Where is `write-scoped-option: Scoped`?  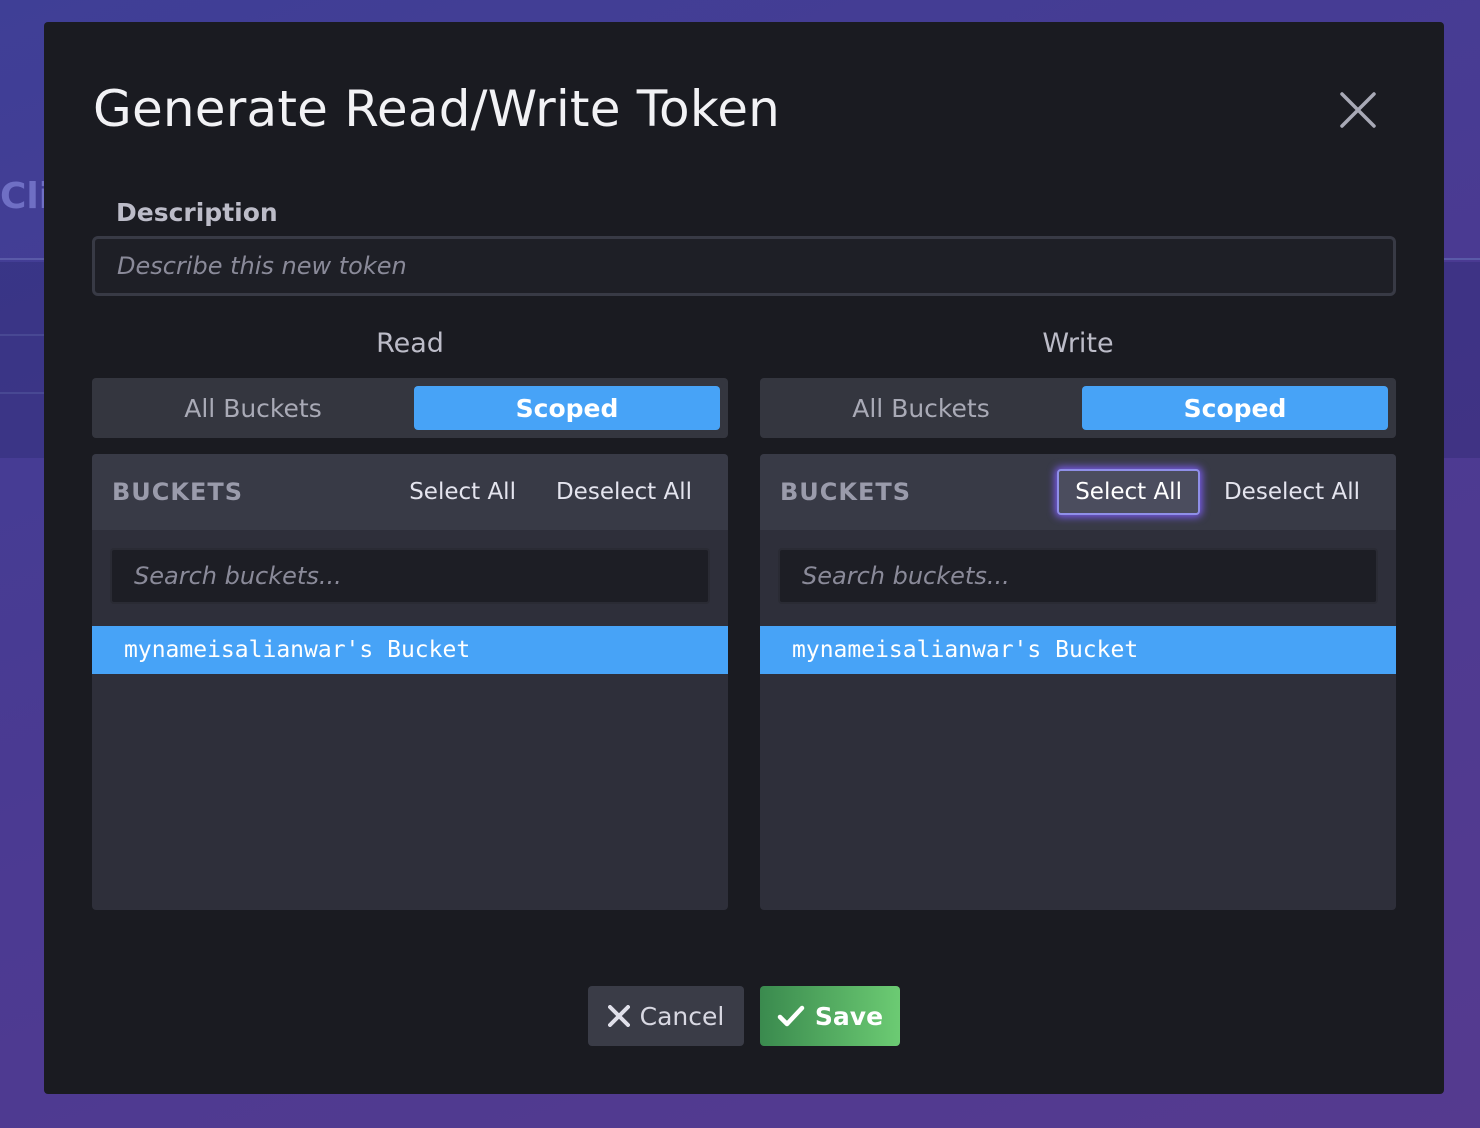 write-scoped-option: Scoped is located at coordinates (1235, 408).